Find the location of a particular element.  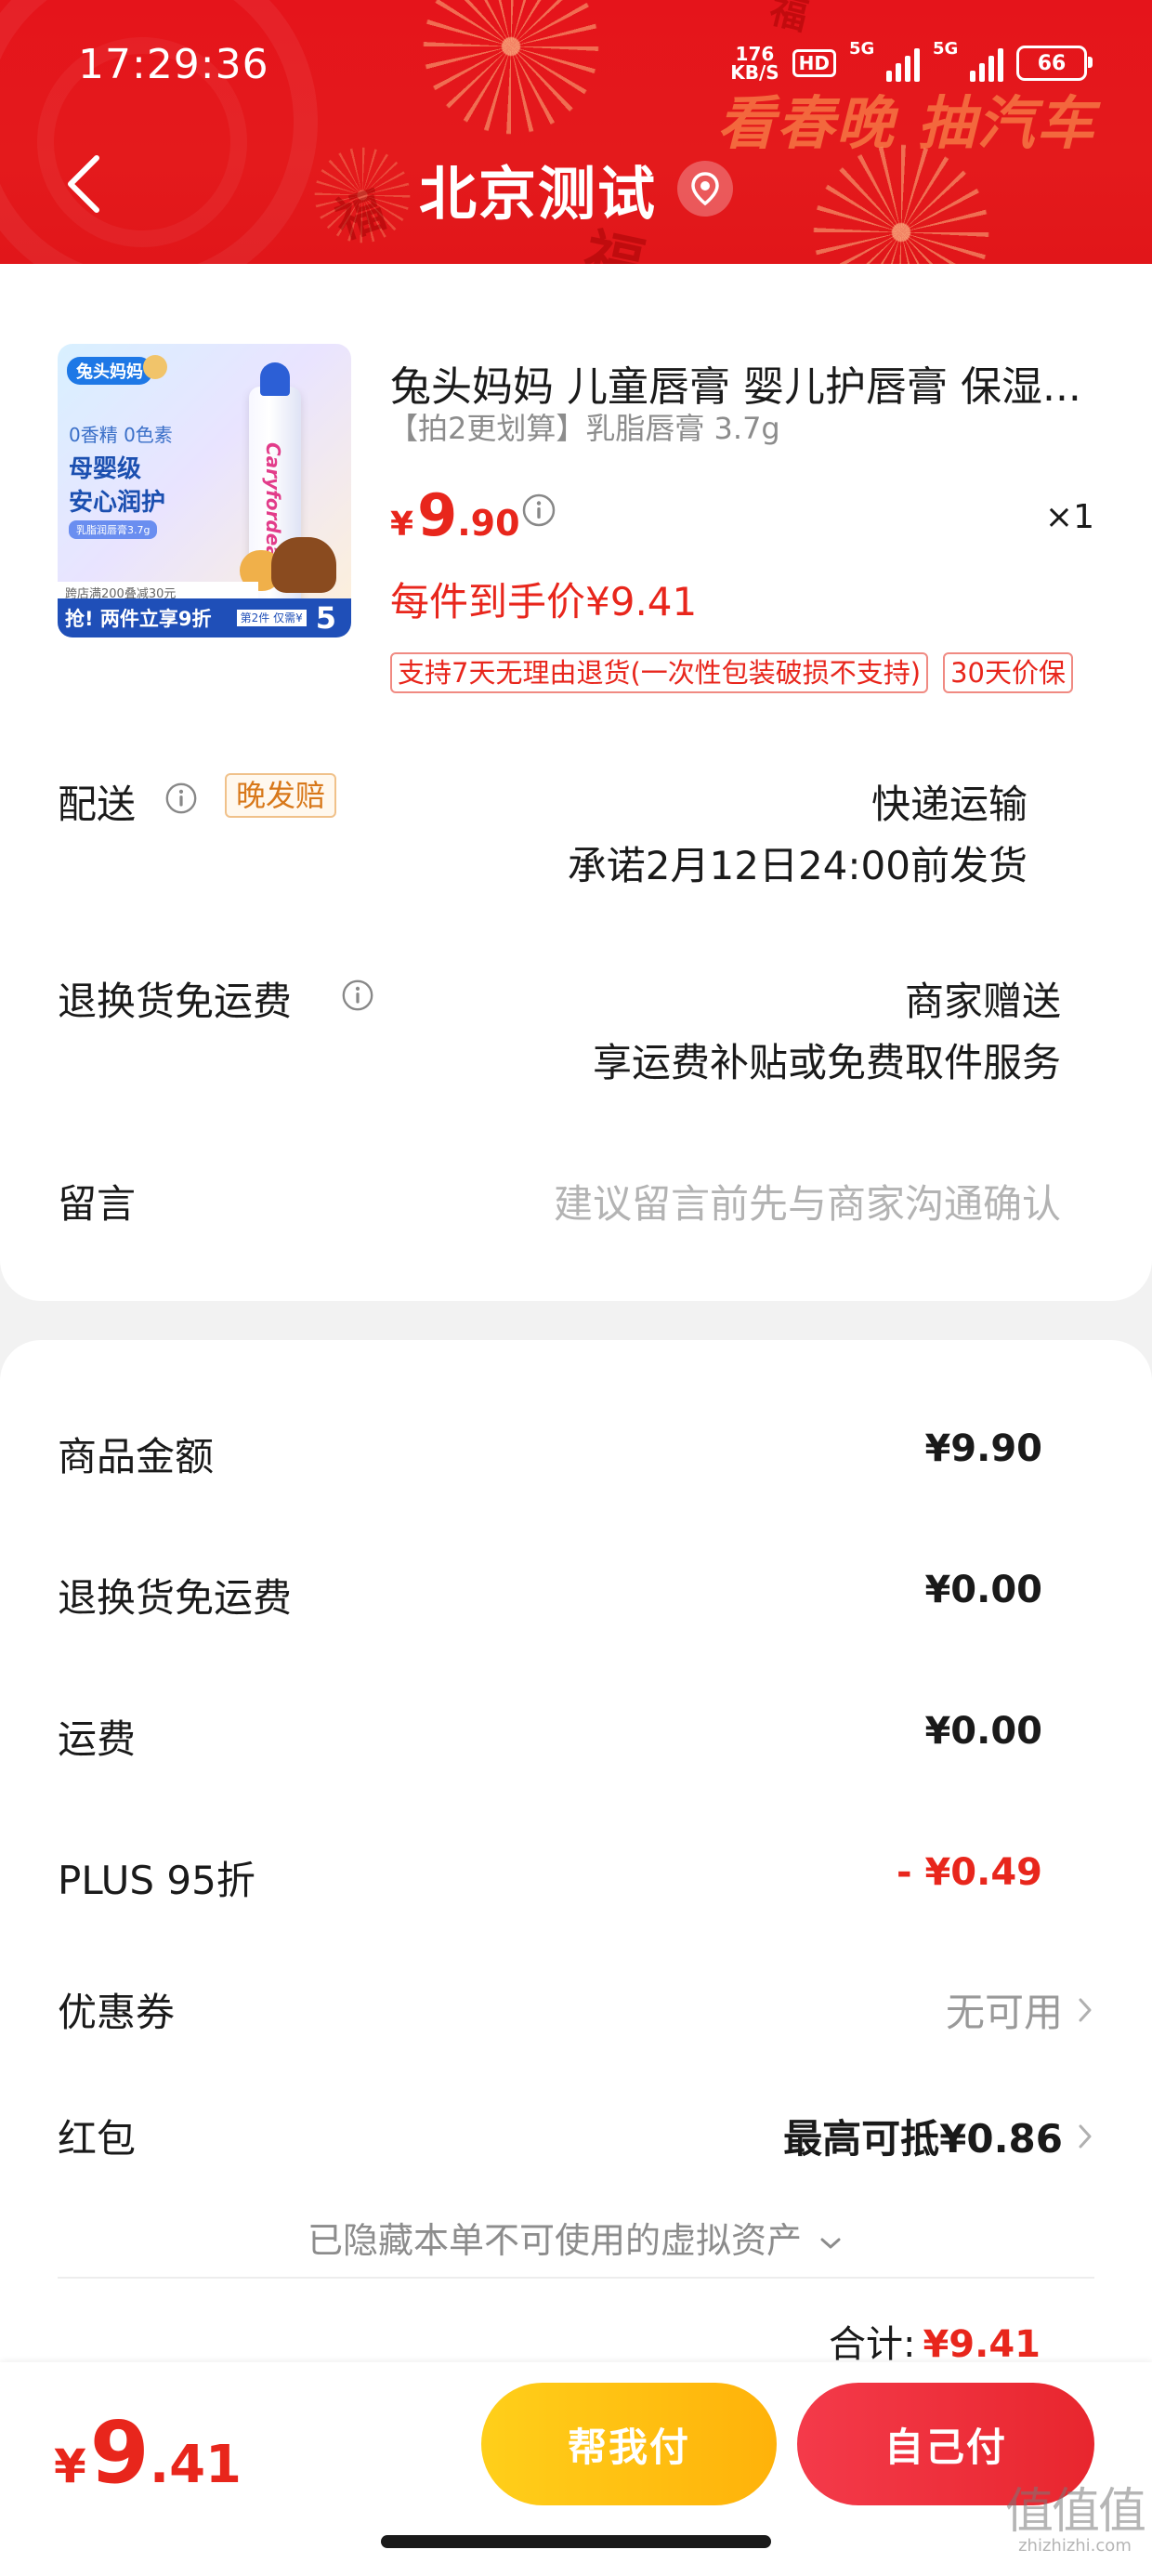

message-input: 建议留言前先与商家沟通确认 is located at coordinates (807, 1201).